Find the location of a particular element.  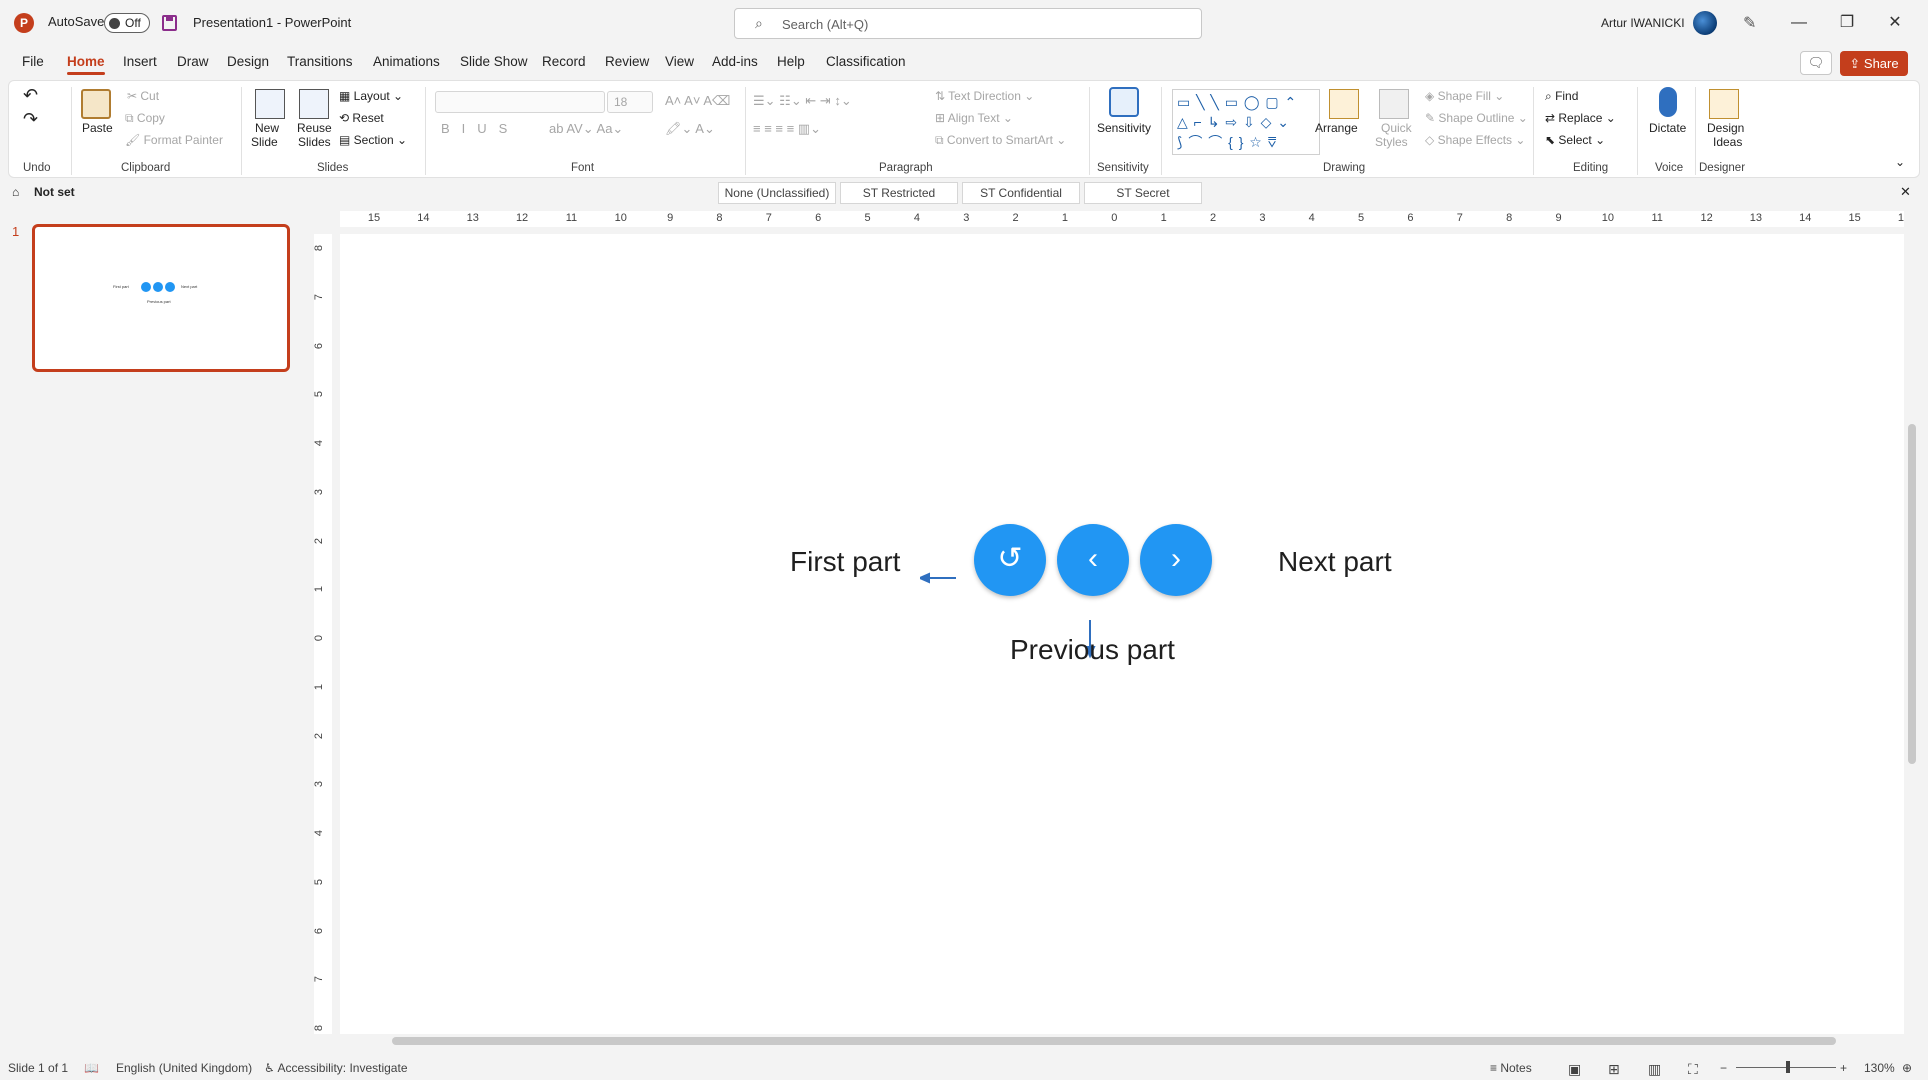

sensitivity-none-button: None (Unclassified) is located at coordinates (777, 193).